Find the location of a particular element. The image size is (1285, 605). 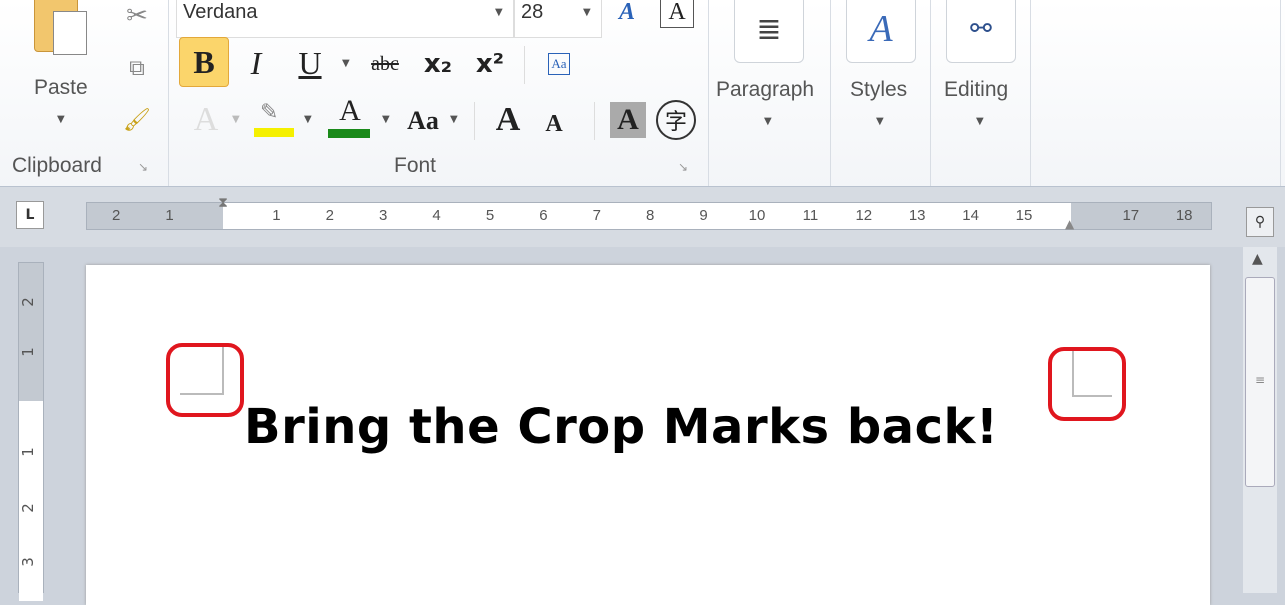

font-size-combobox: 28 ▼ is located at coordinates (558, 19).